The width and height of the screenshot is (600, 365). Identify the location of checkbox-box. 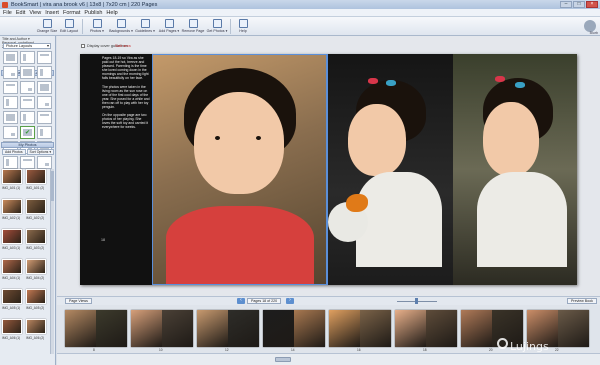
(83, 46).